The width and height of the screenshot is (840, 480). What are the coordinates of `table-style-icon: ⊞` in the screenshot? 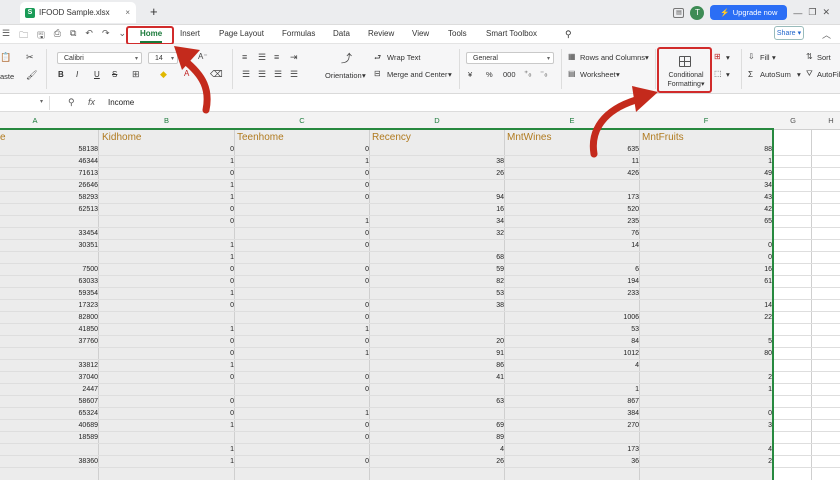 It's located at (717, 56).